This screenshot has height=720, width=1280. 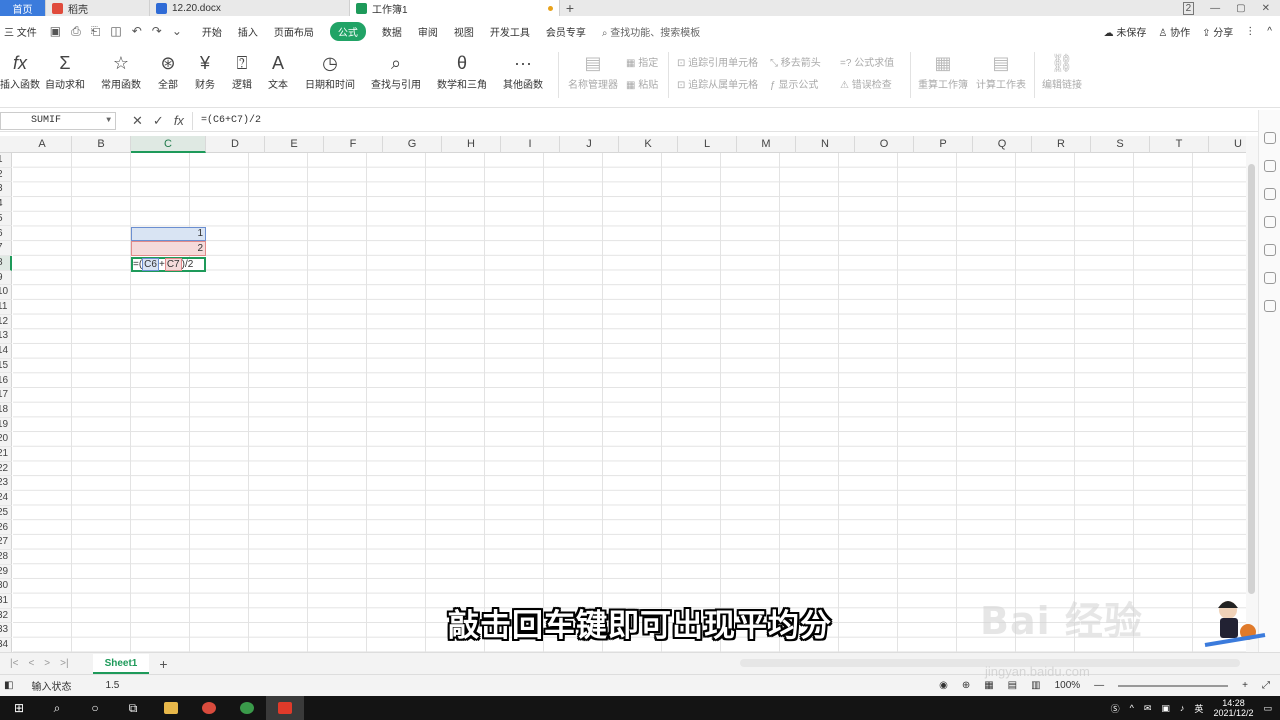 What do you see at coordinates (642, 61) in the screenshot?
I see `specify-button: ▦ 指定` at bounding box center [642, 61].